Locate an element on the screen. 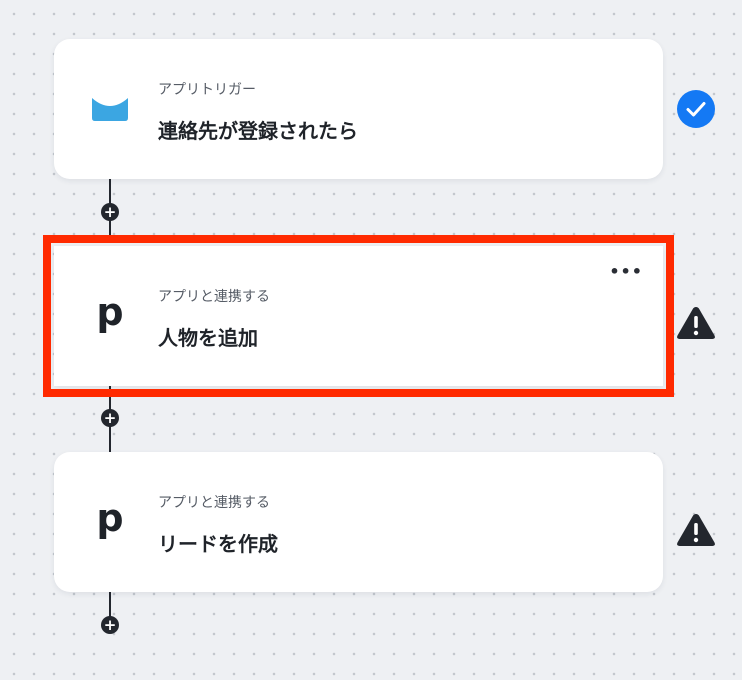 The width and height of the screenshot is (742, 680). getresponse-mail-icon is located at coordinates (110, 109).